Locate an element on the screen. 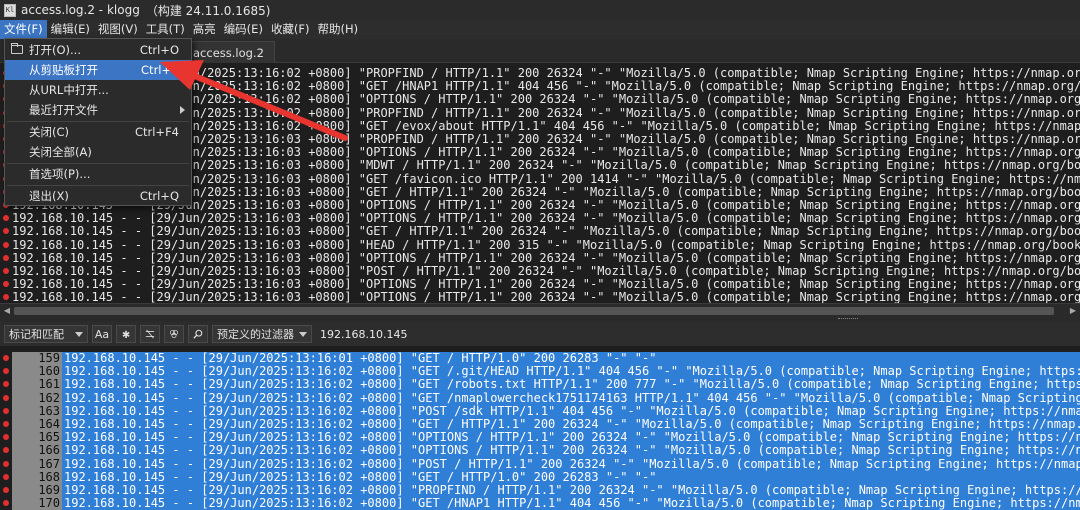 The width and height of the screenshot is (1080, 510). menu-item-exit: 退出(X) Ctrl+Q is located at coordinates (98, 196).